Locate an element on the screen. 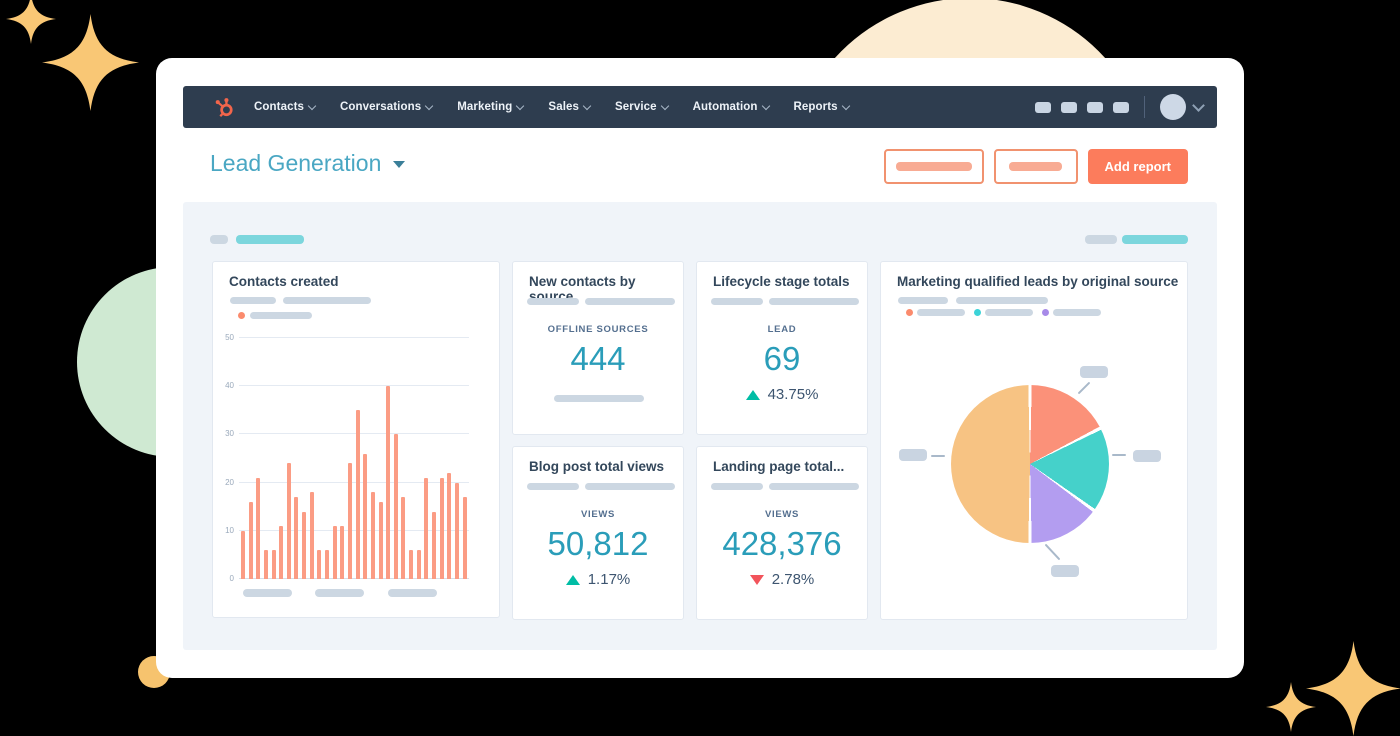  dashboard-title-dropdown: Lead Generation is located at coordinates (308, 163).